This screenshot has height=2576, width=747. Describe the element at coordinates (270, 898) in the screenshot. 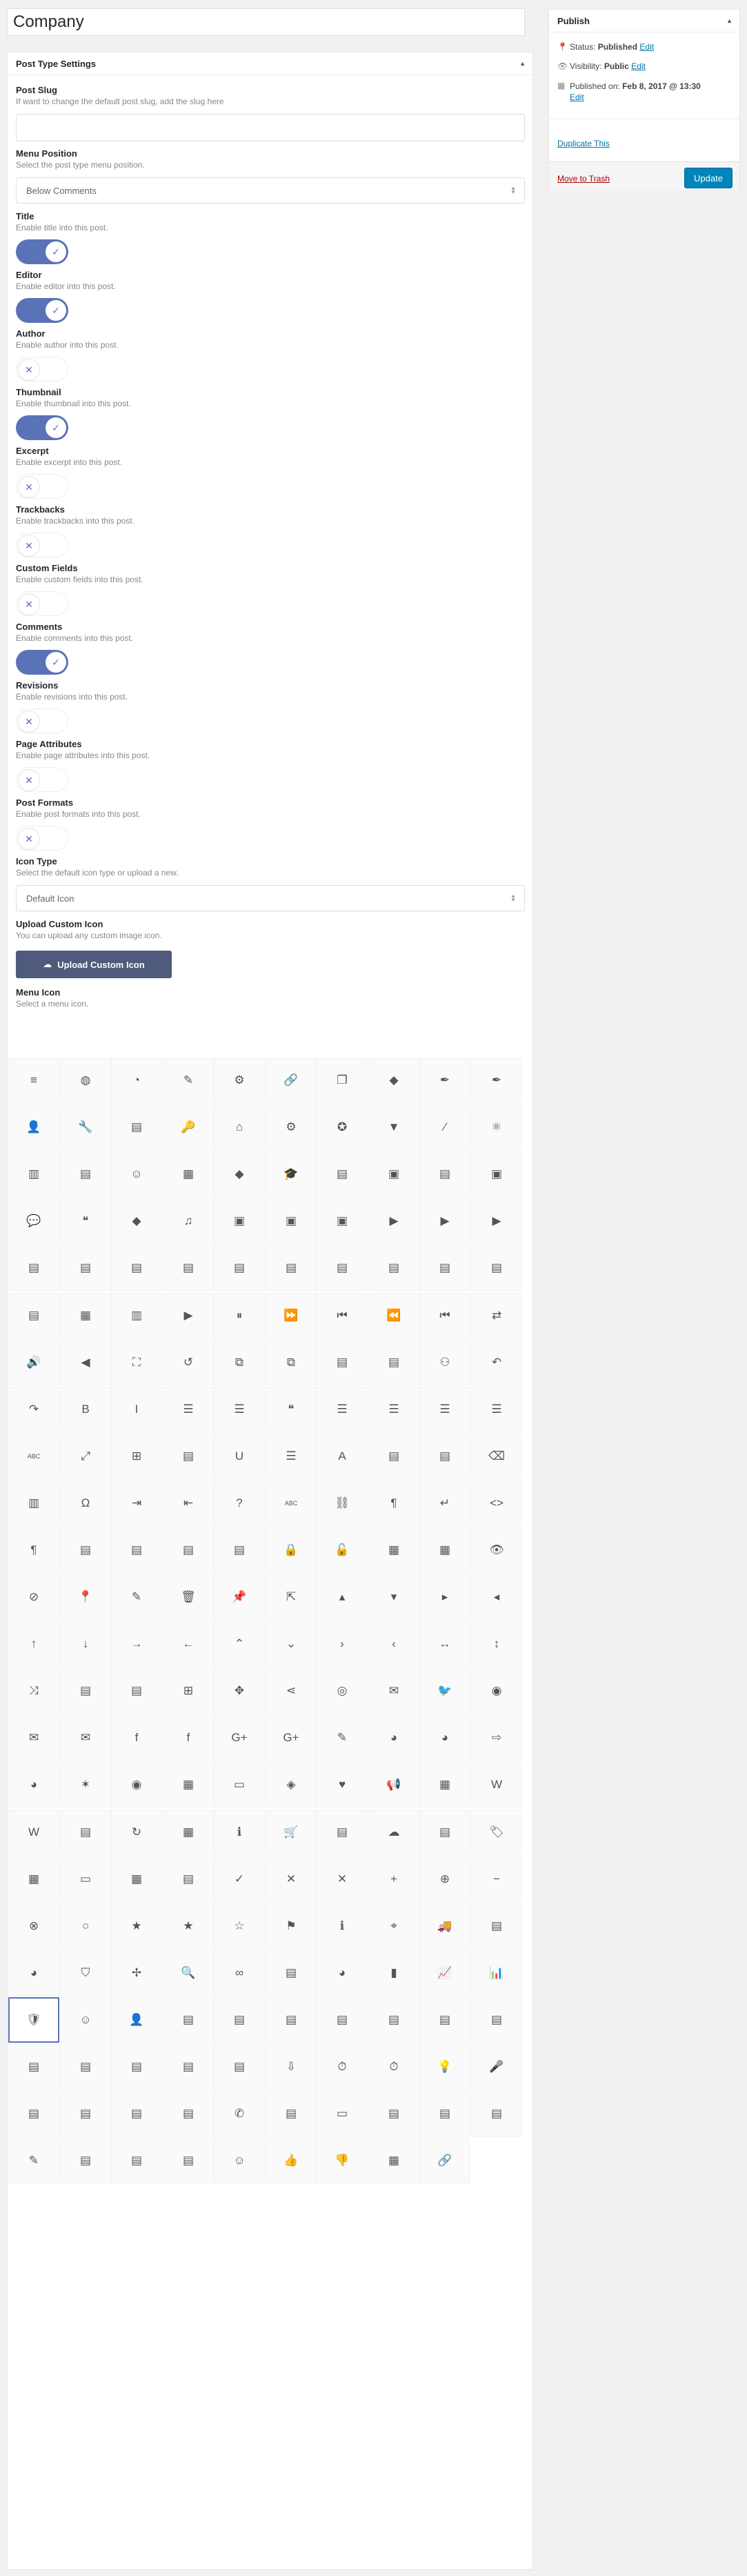

I see `icon-type-select: Default Icon ▲ ▼` at that location.